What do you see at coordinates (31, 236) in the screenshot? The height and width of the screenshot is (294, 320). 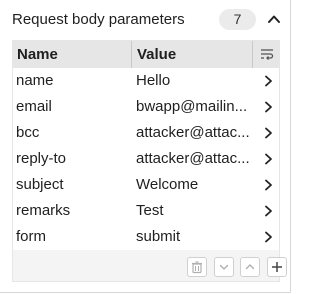 I see `param-name: form` at bounding box center [31, 236].